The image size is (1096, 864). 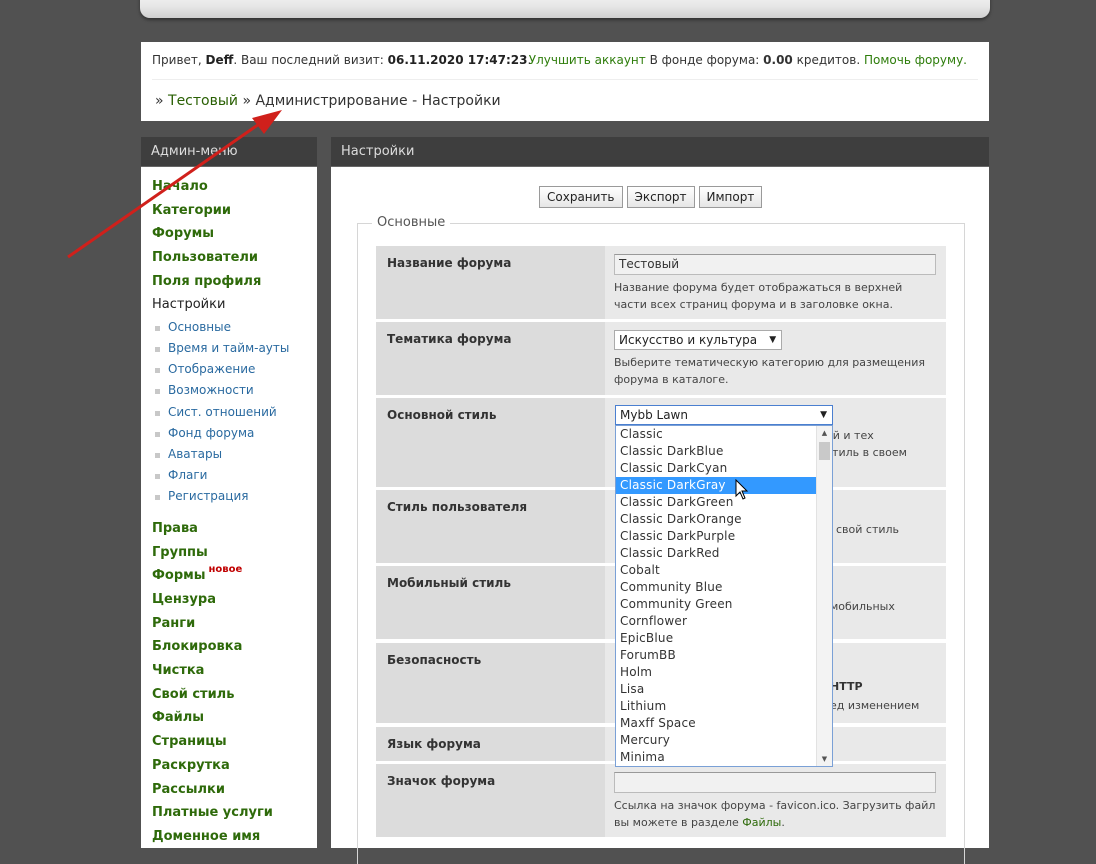 What do you see at coordinates (862, 606) in the screenshot?
I see `mobile-style-desc-part: мобильных` at bounding box center [862, 606].